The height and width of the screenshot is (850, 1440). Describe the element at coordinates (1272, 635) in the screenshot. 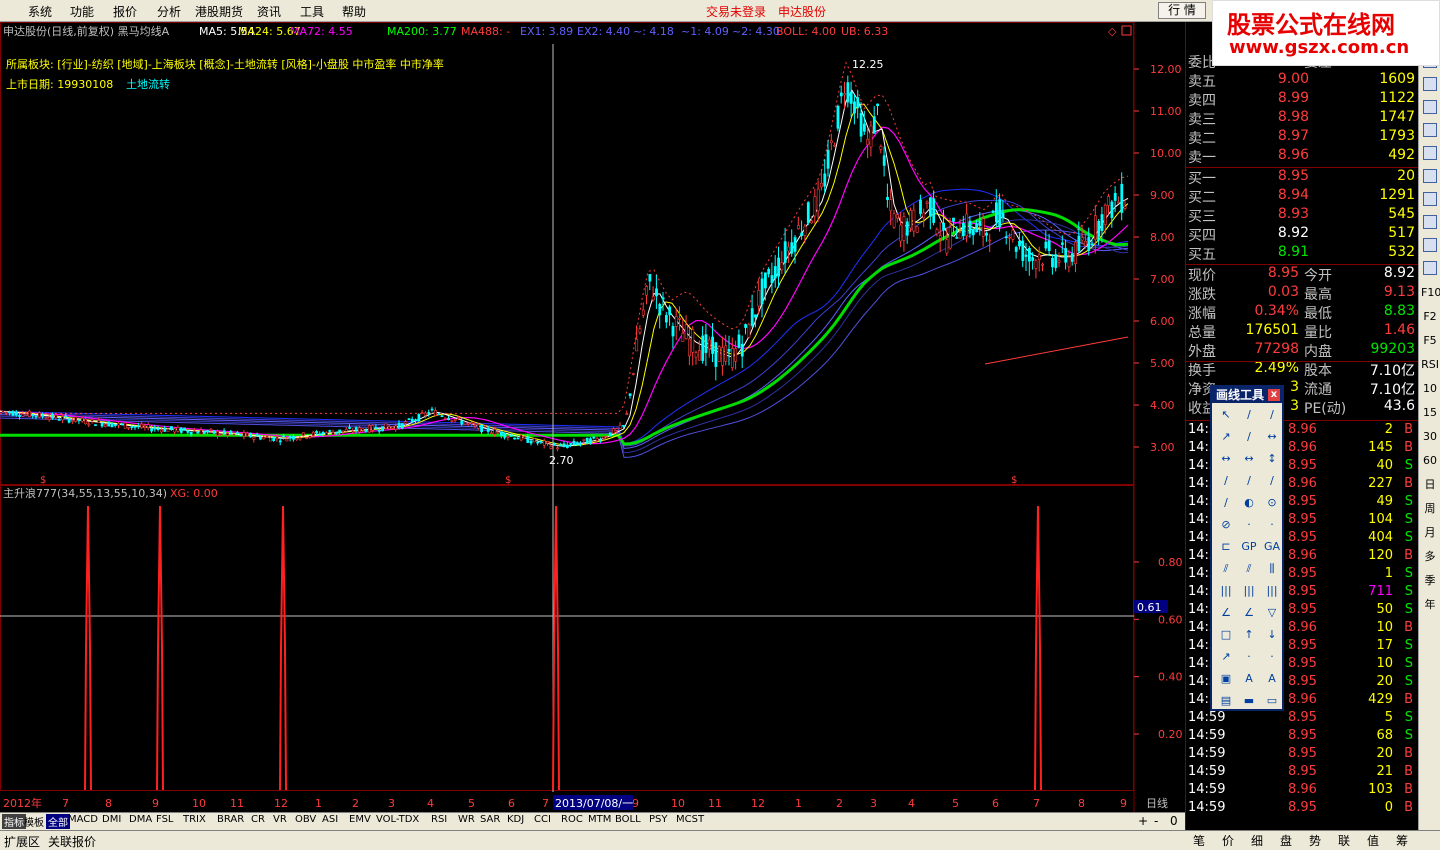

I see `draw-tool-icon: ↓` at that location.